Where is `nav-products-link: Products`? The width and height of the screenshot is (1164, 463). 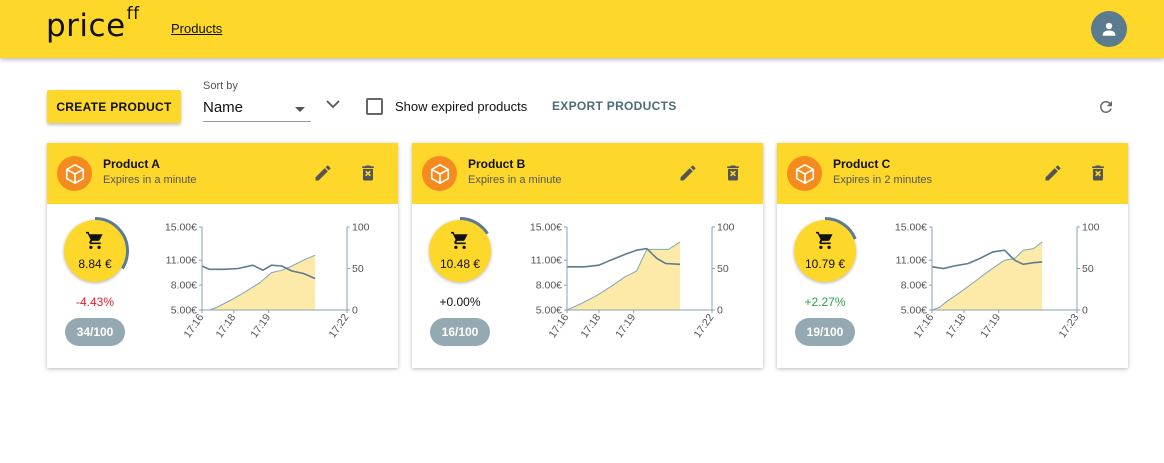
nav-products-link: Products is located at coordinates (196, 28).